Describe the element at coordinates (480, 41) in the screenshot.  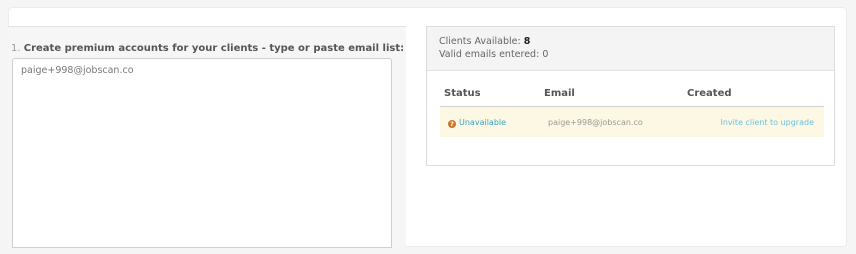
I see `clients-available-label: Clients Available:` at that location.